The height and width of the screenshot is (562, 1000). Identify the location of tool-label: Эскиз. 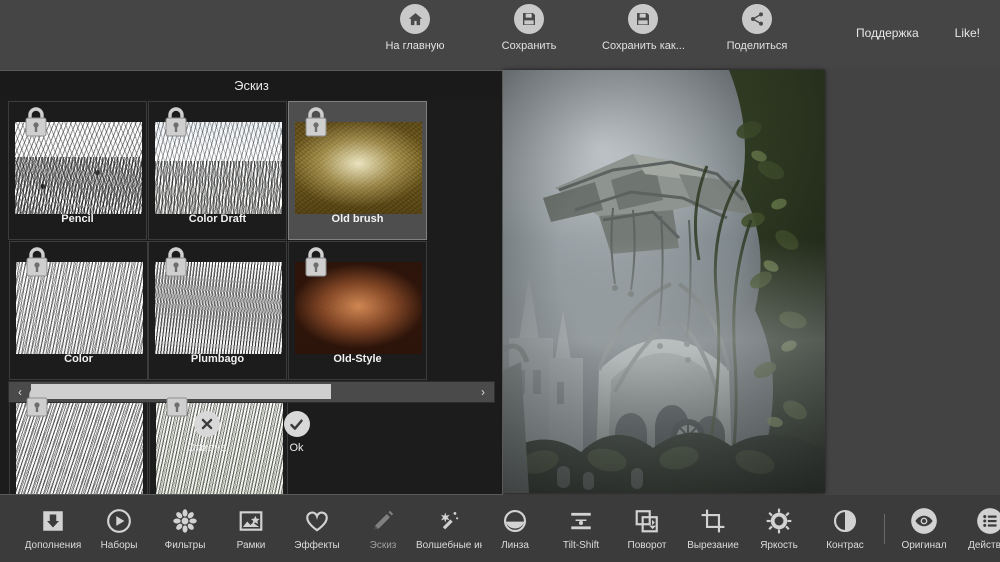
(383, 545).